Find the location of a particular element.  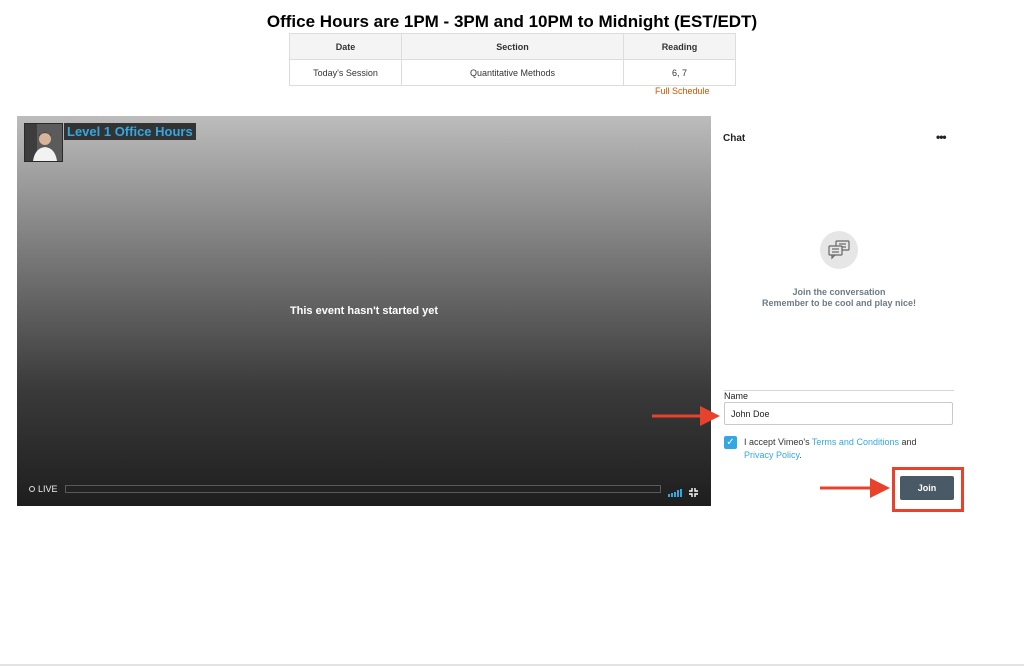

table-header-row: Date Section Reading is located at coordinates (512, 46).